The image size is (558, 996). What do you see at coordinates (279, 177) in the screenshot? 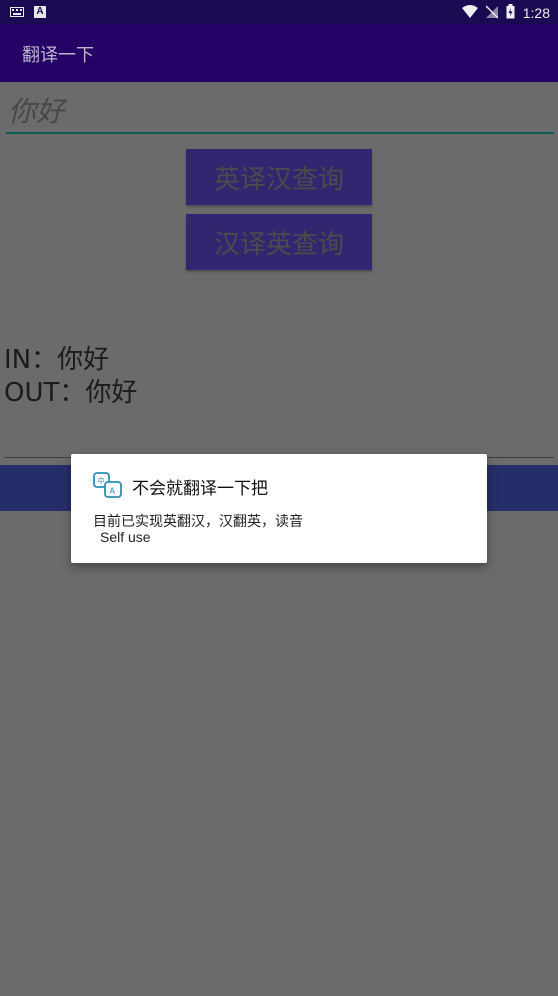
I see `en-to-zh-button: 英译汉查询` at bounding box center [279, 177].